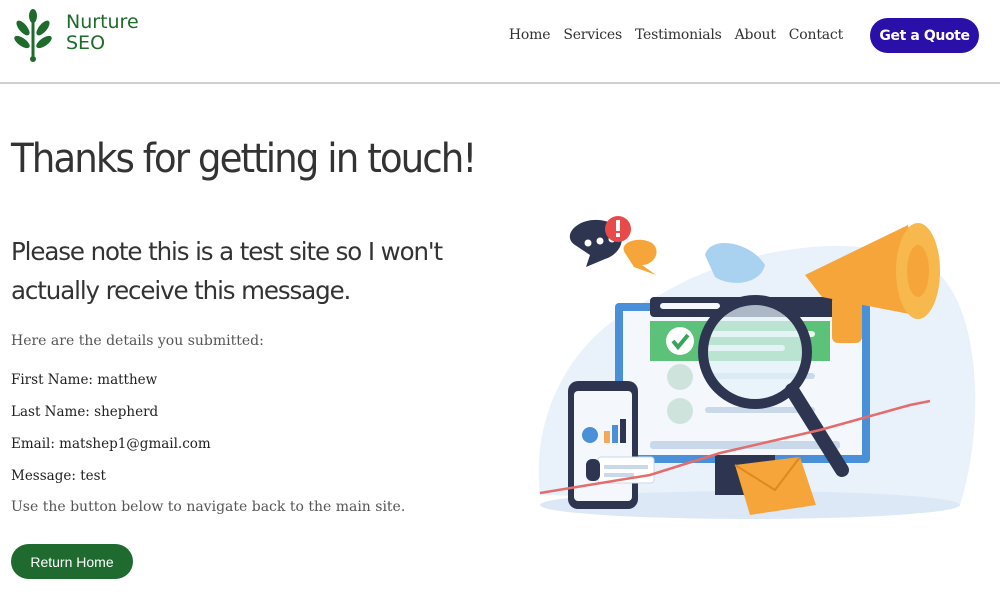 The height and width of the screenshot is (594, 1000). I want to click on main-nav: Home Services Testimonials About Contact, so click(676, 35).